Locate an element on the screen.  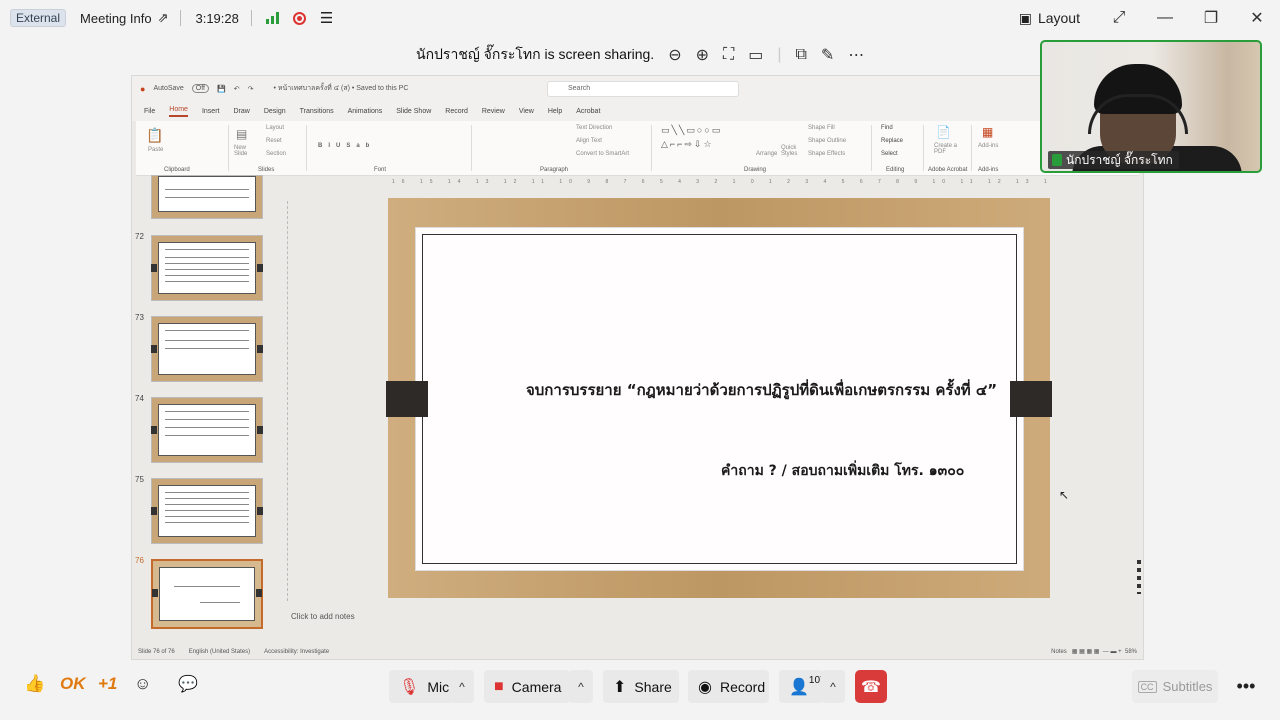
meeting-info-label: Meeting Info is located at coordinates (116, 18).